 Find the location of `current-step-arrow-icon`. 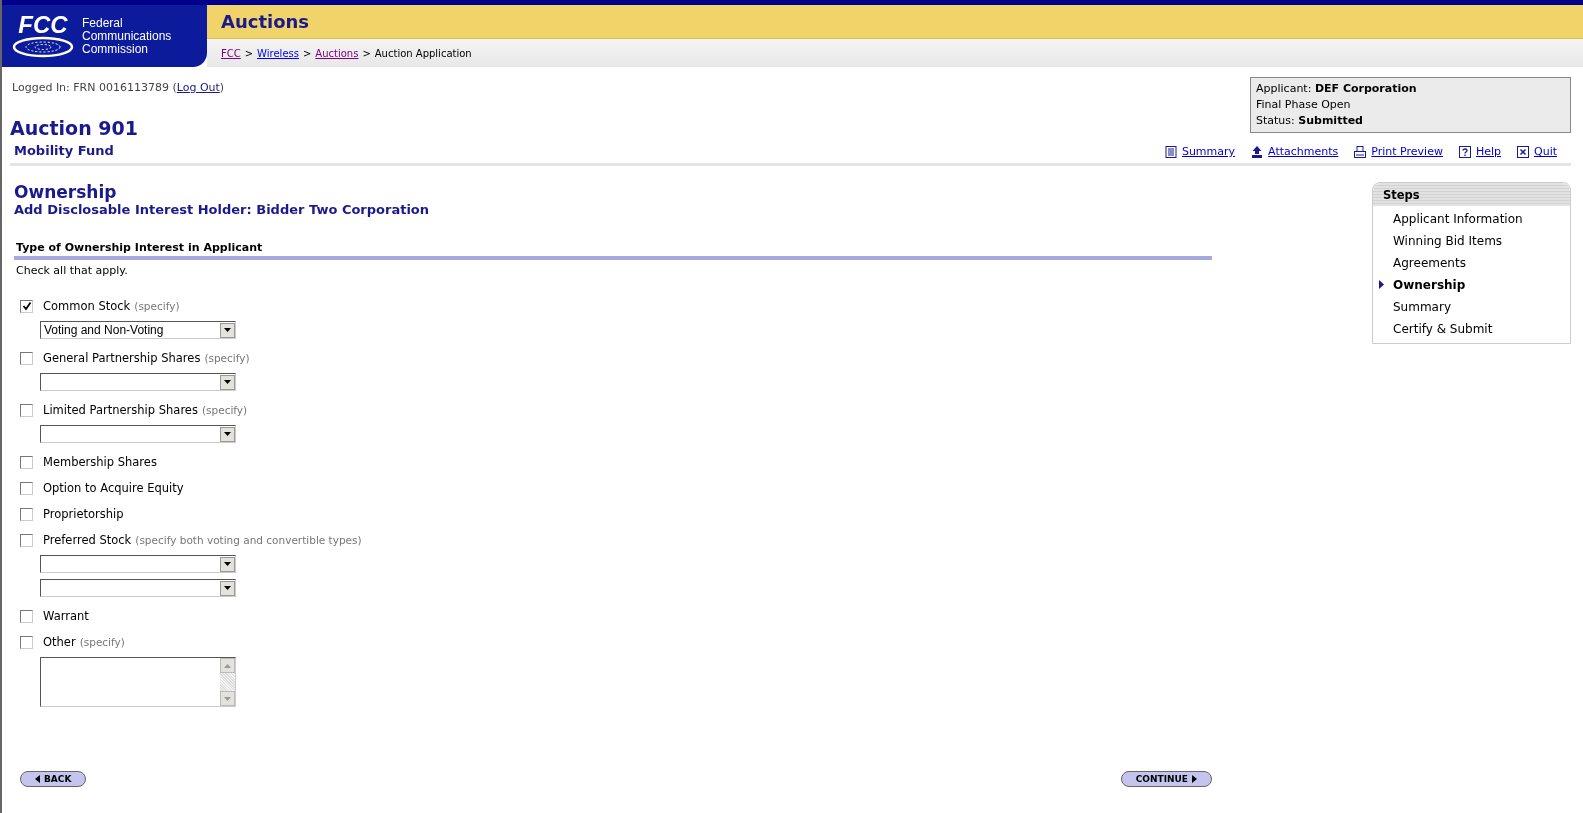

current-step-arrow-icon is located at coordinates (1381, 284).